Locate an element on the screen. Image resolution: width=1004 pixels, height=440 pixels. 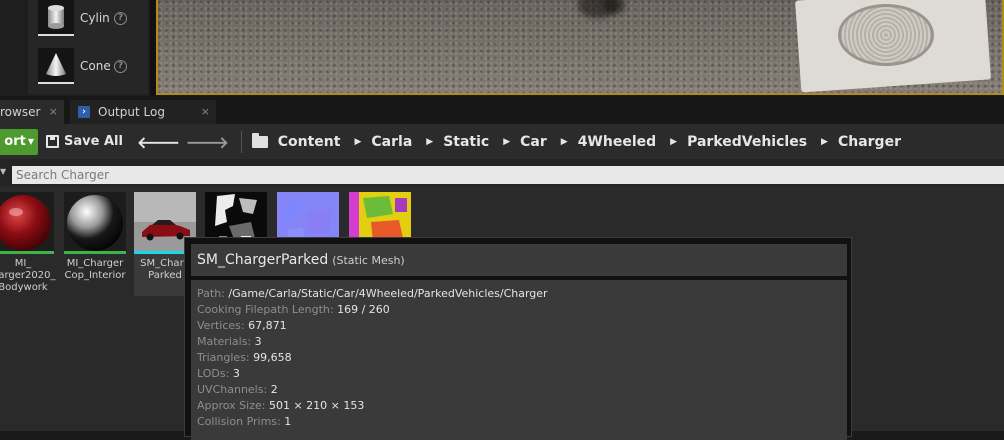
toolbar-divider is located at coordinates (241, 141).